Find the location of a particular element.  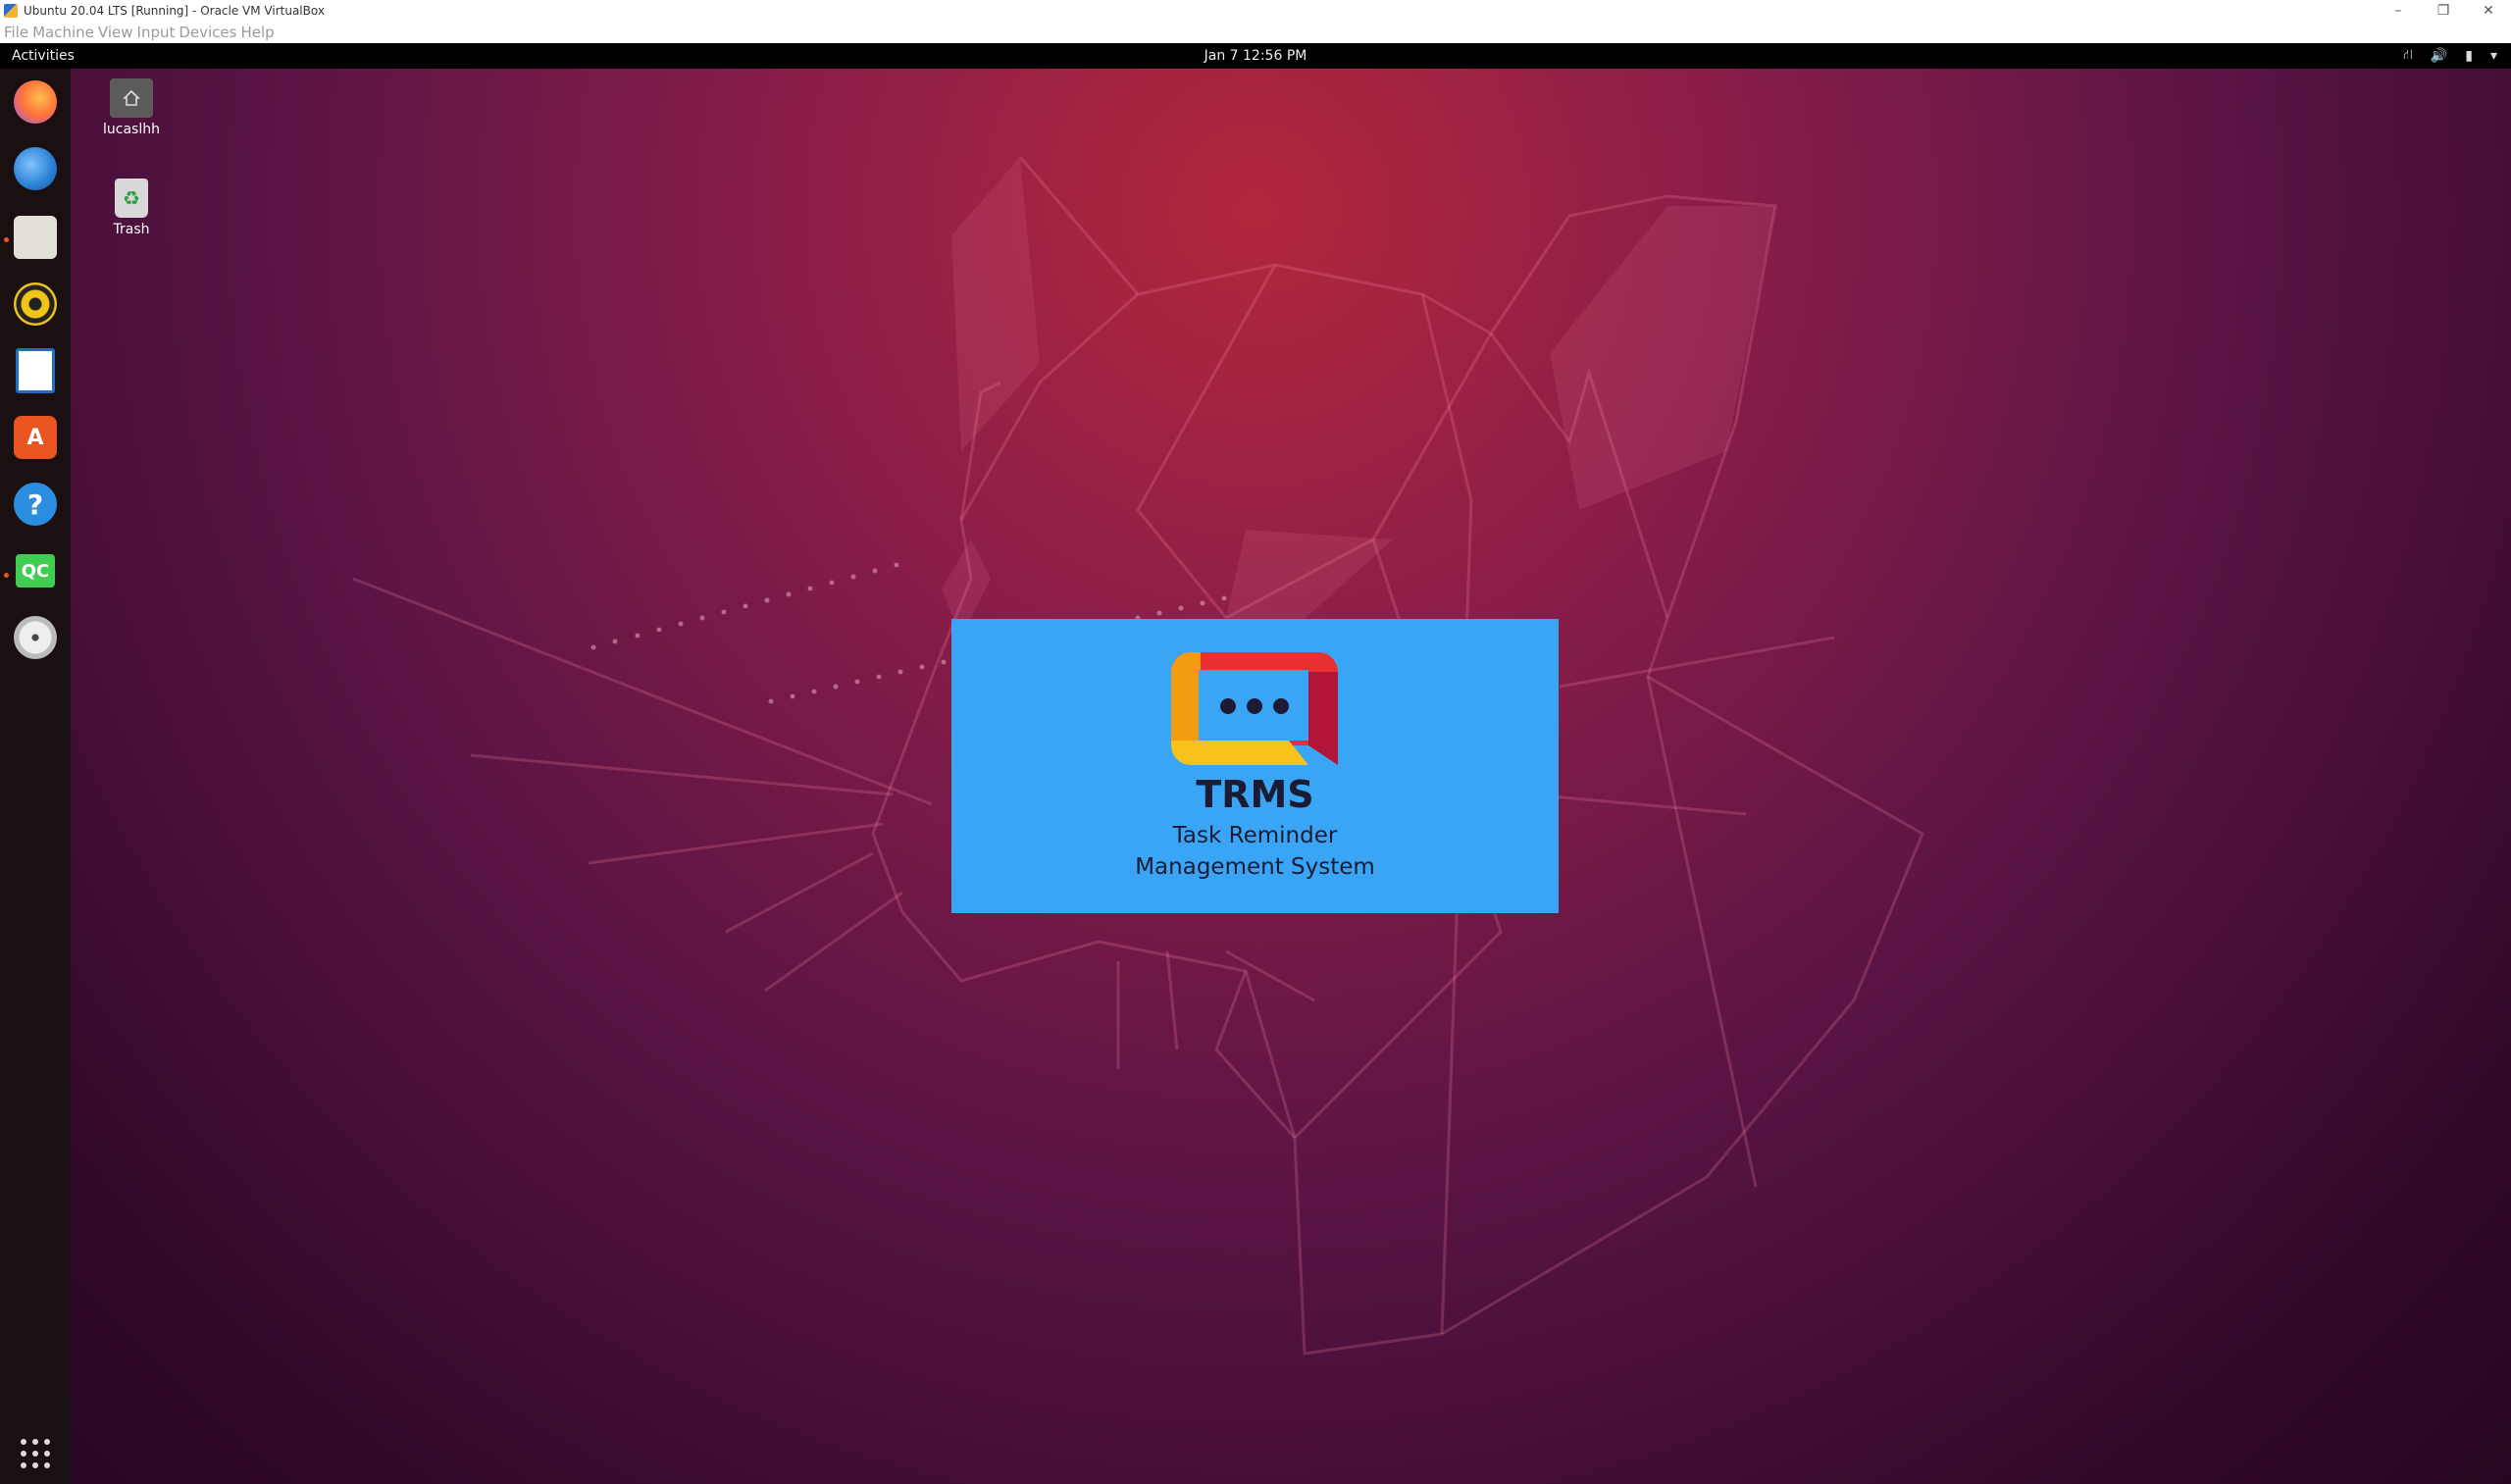

system-tray: ⛙ 🔊 ▮ ▾ is located at coordinates (2450, 56).